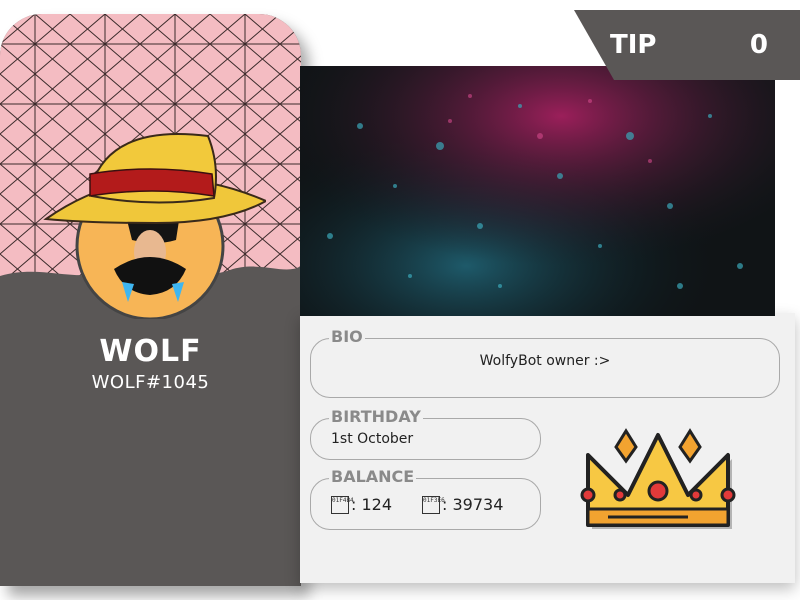 The image size is (800, 600). Describe the element at coordinates (425, 433) in the screenshot. I see `birthday-field: BIRTHDAY 1st October` at that location.